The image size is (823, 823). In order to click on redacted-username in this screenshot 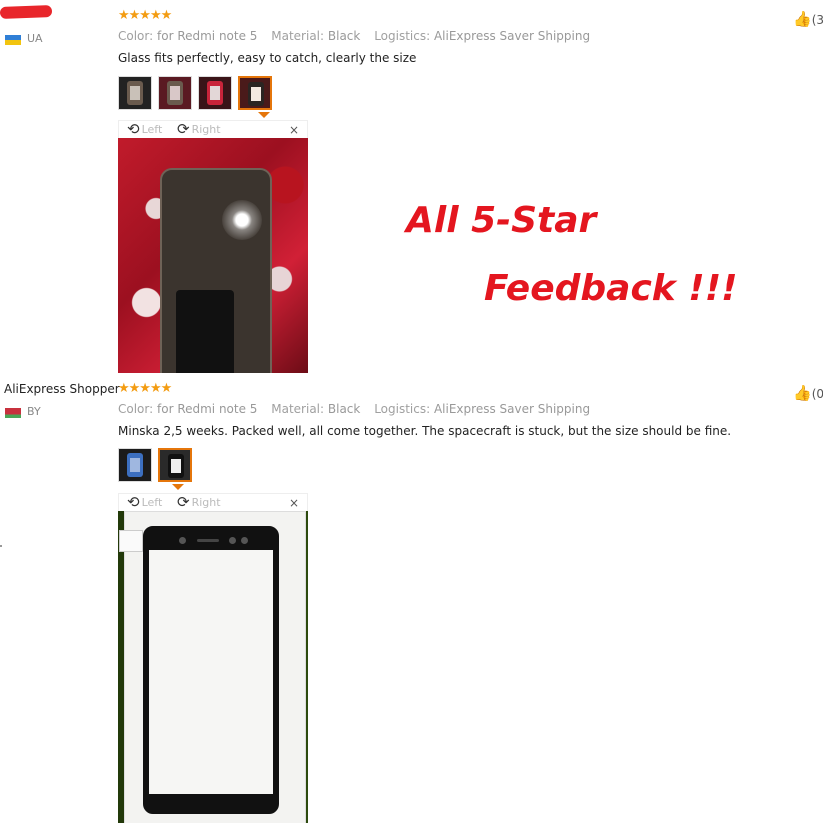, I will do `click(26, 12)`.